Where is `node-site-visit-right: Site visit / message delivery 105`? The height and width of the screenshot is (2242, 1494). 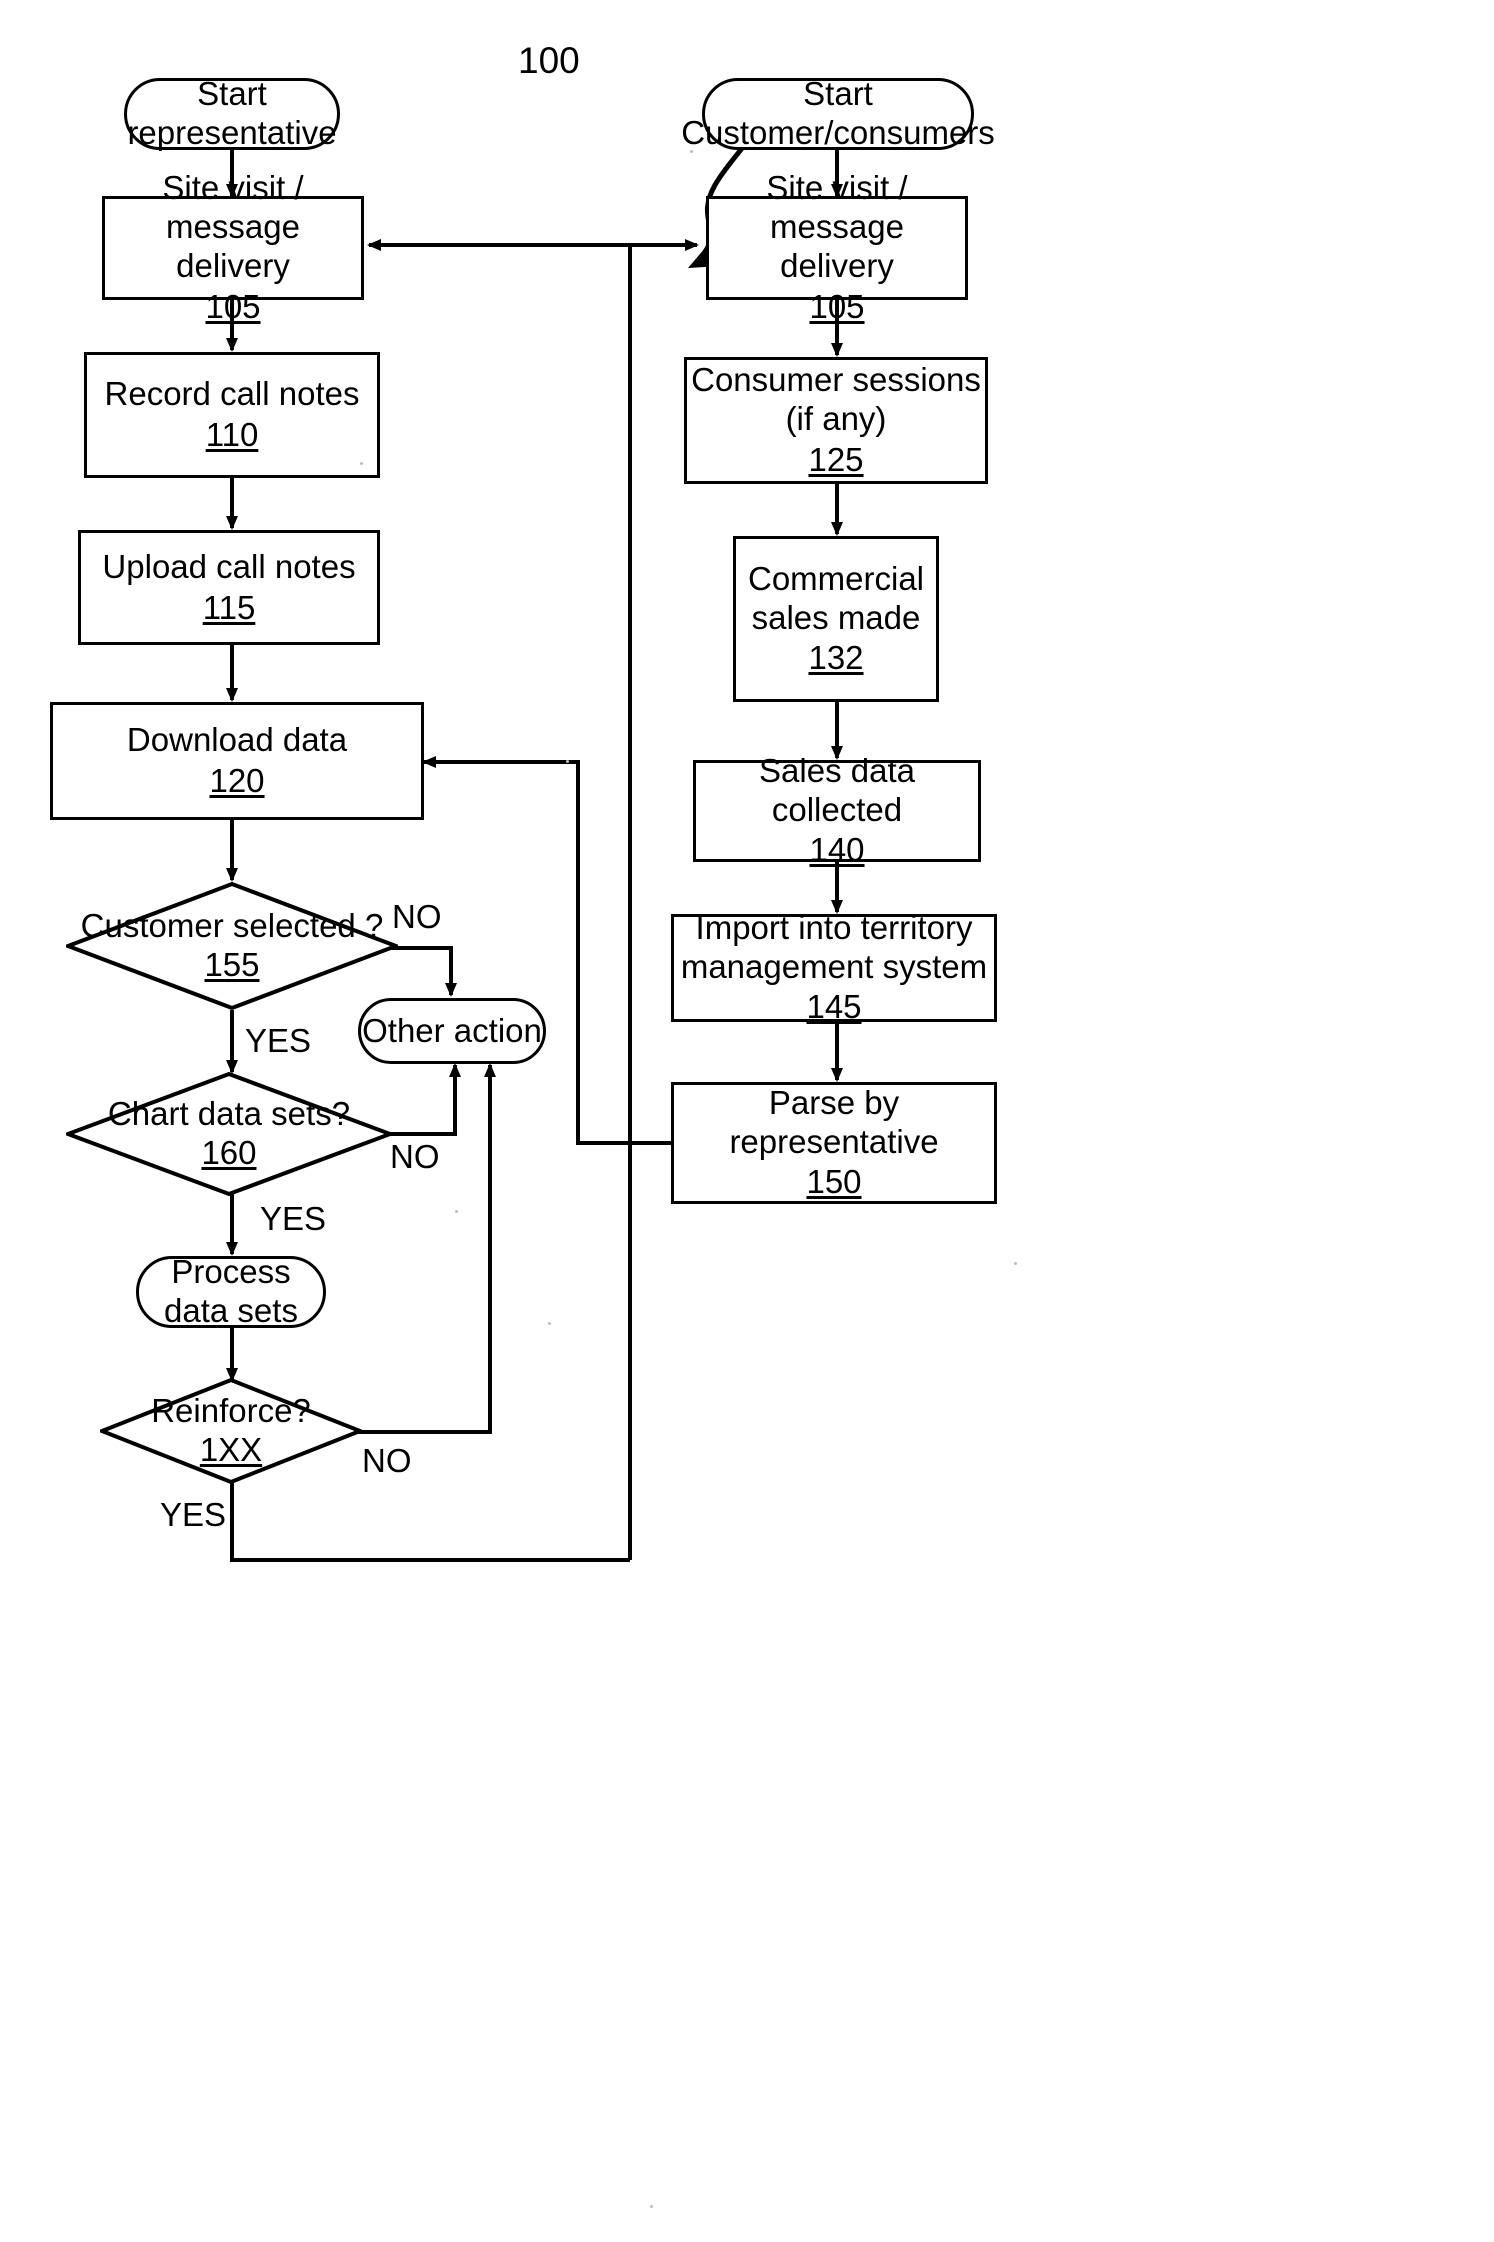
node-site-visit-right: Site visit / message delivery 105 is located at coordinates (837, 247).